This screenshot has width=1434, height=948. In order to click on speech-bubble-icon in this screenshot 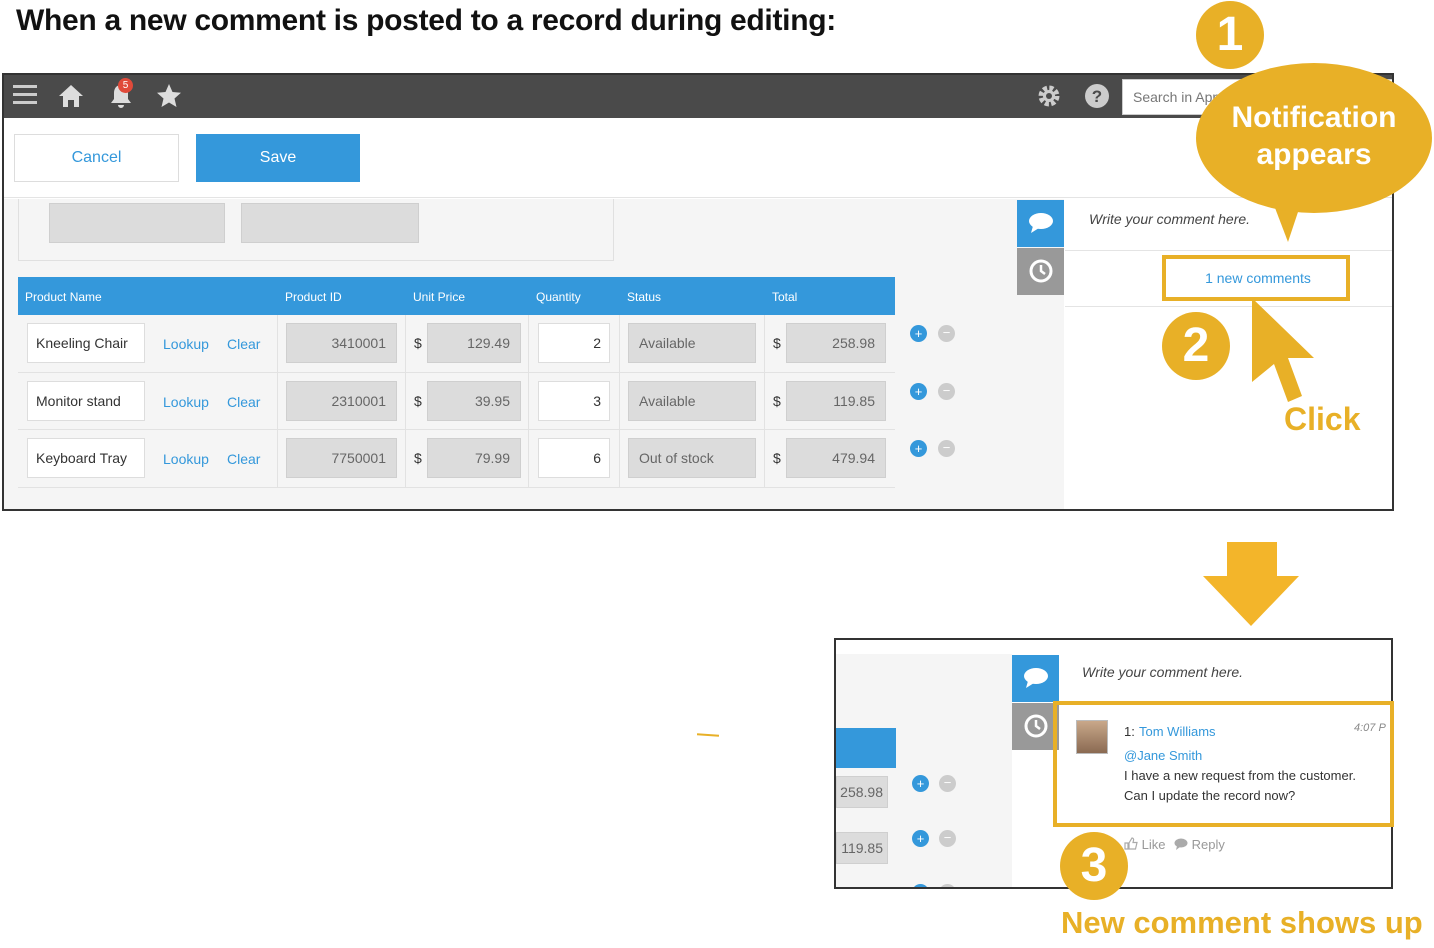, I will do `click(1181, 844)`.